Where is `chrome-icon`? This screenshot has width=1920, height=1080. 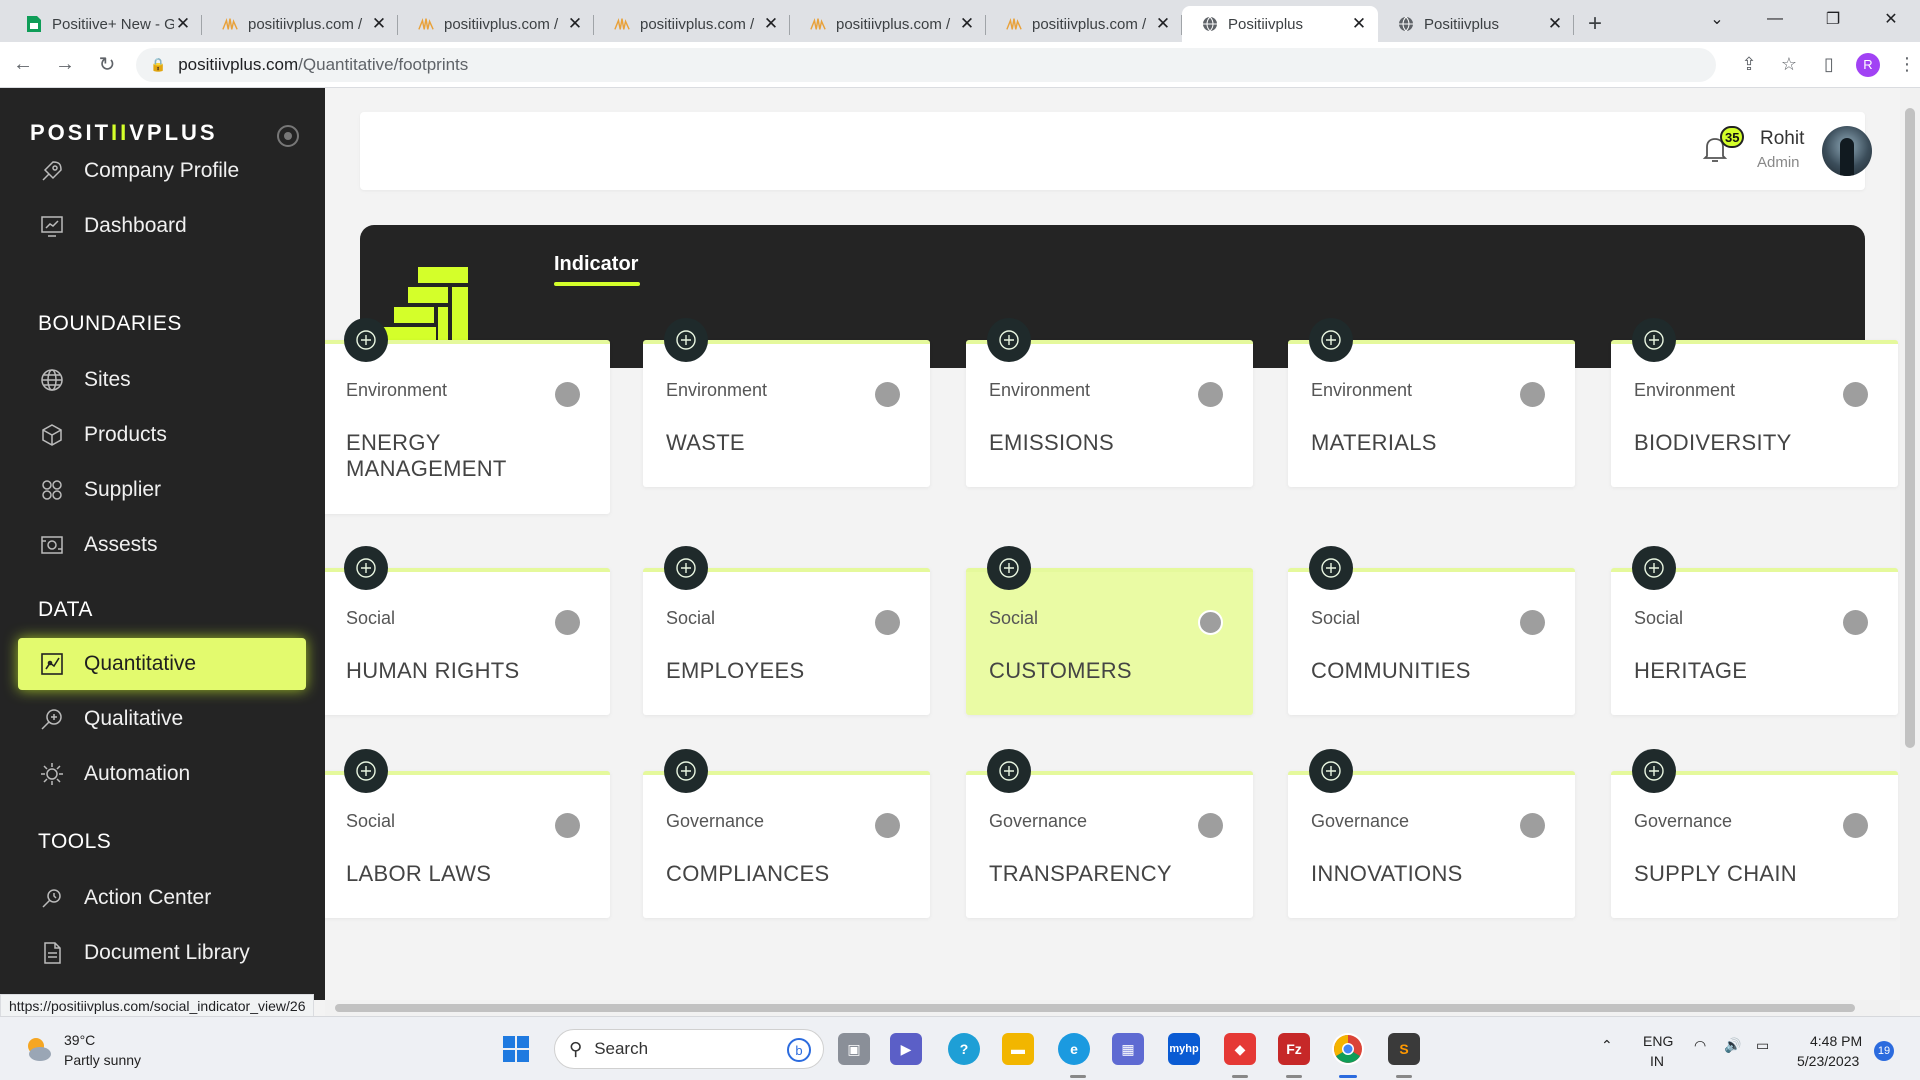
chrome-icon is located at coordinates (1348, 1049).